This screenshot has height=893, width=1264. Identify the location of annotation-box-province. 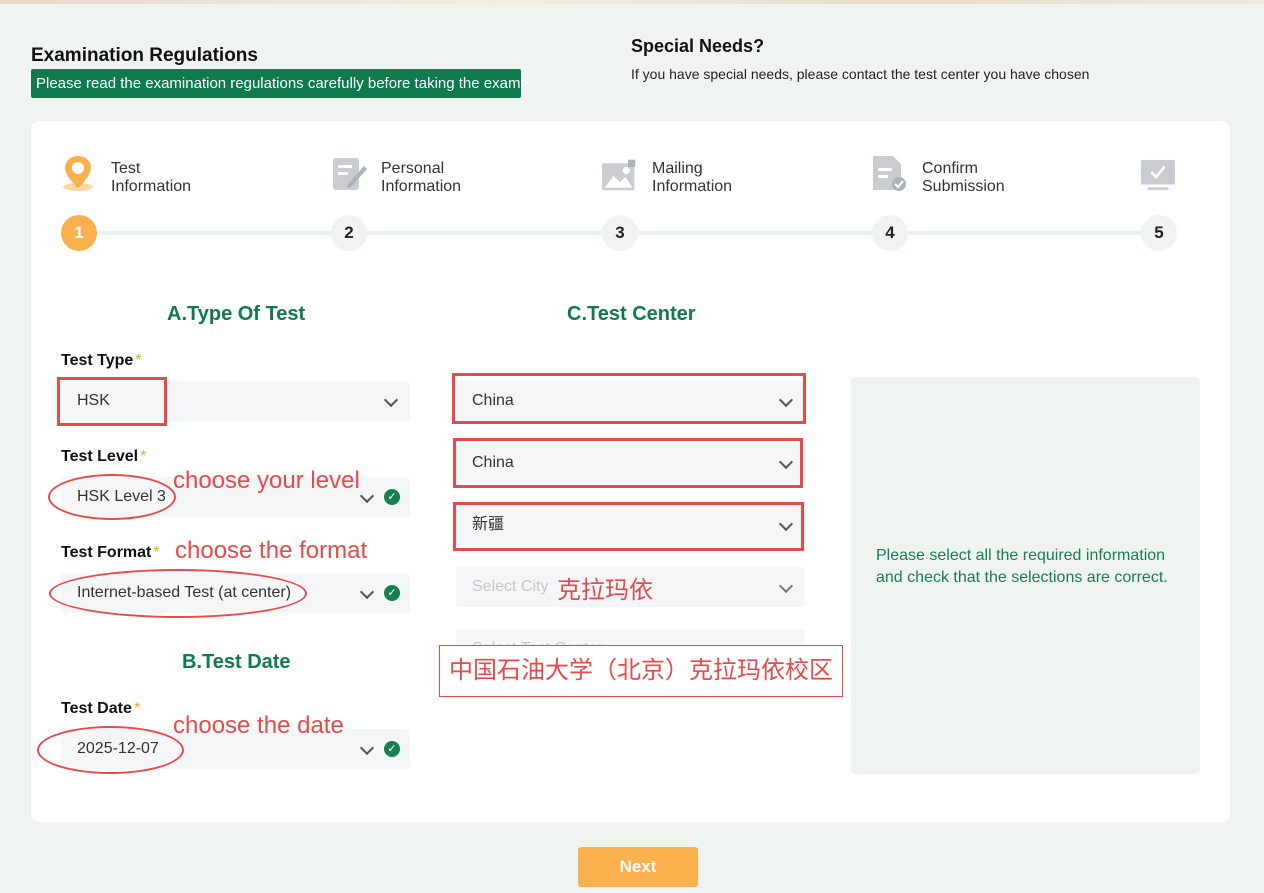
(628, 526).